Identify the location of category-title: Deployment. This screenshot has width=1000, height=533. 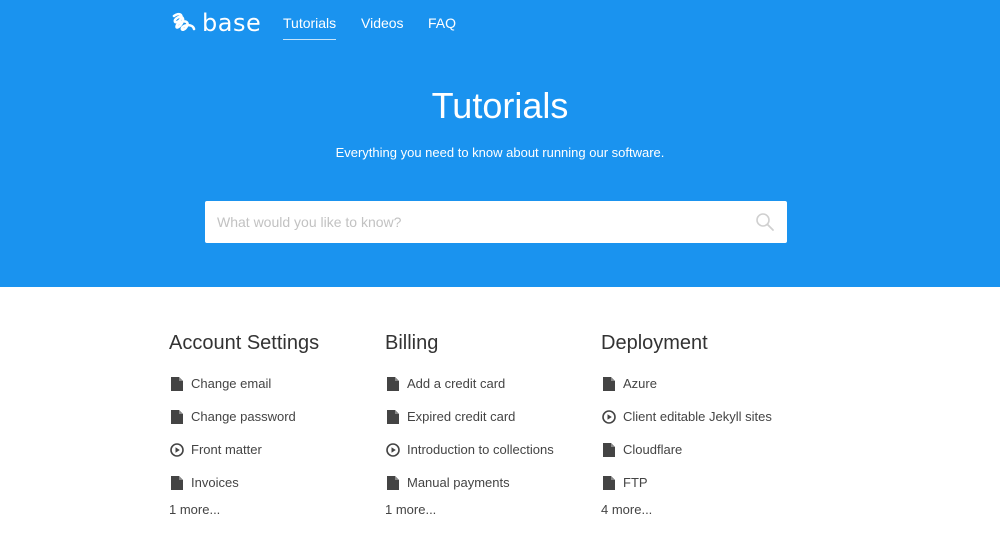
(654, 343).